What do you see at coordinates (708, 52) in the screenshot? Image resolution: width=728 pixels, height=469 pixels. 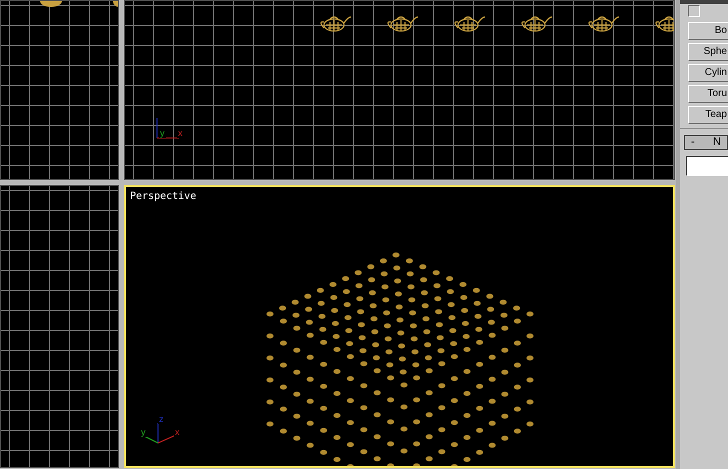 I see `primitive-button: Sphe` at bounding box center [708, 52].